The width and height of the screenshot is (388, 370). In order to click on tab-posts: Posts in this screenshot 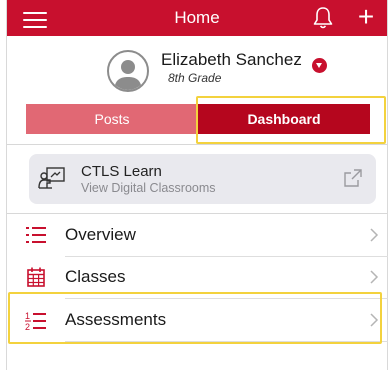, I will do `click(112, 119)`.